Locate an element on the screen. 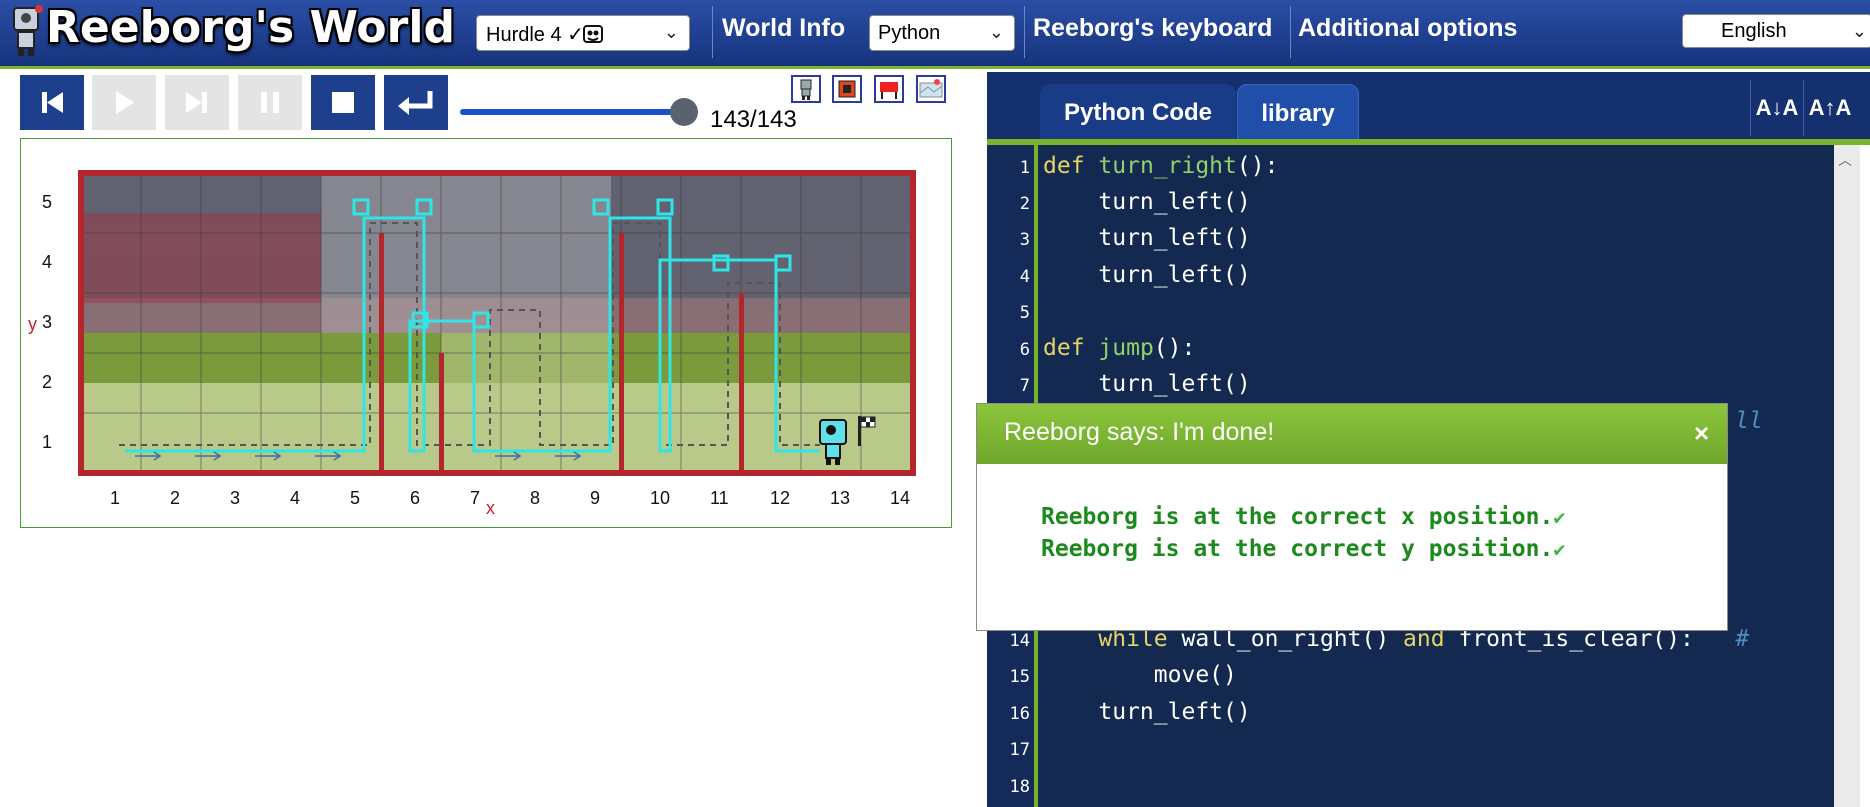 Image resolution: width=1870 pixels, height=807 pixels. font-decrease-button: A↓A is located at coordinates (1776, 108).